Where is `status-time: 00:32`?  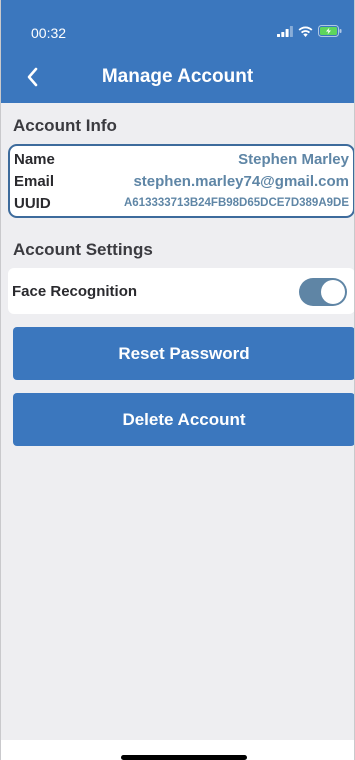 status-time: 00:32 is located at coordinates (49, 33).